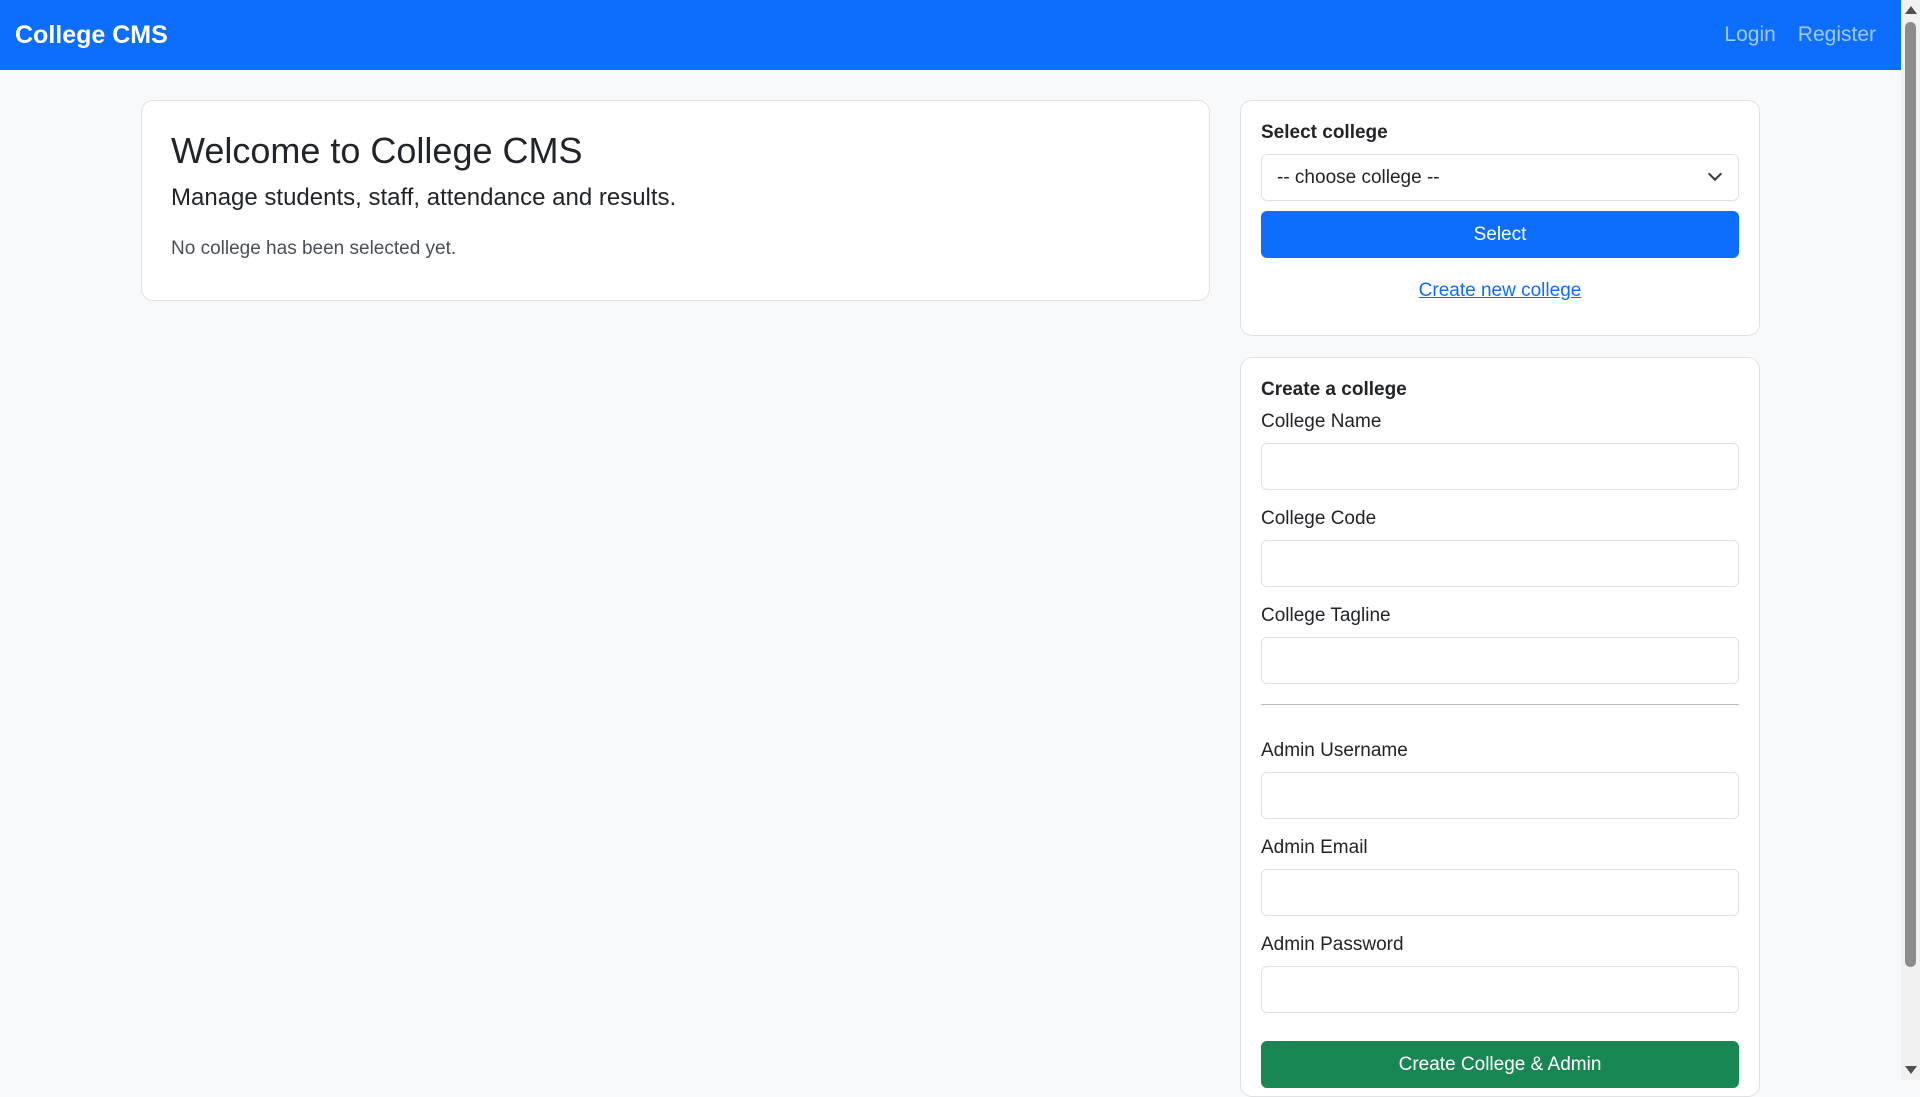  Describe the element at coordinates (1324, 132) in the screenshot. I see `select-college-heading: Select college` at that location.